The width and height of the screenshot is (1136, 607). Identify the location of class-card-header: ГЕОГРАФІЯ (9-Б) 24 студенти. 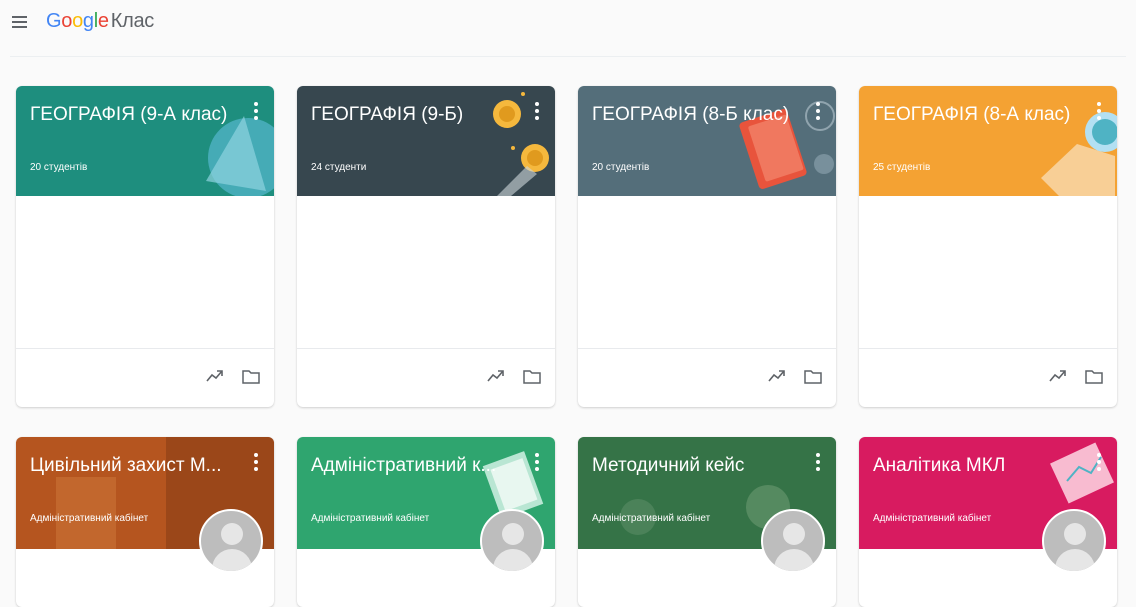
(426, 141).